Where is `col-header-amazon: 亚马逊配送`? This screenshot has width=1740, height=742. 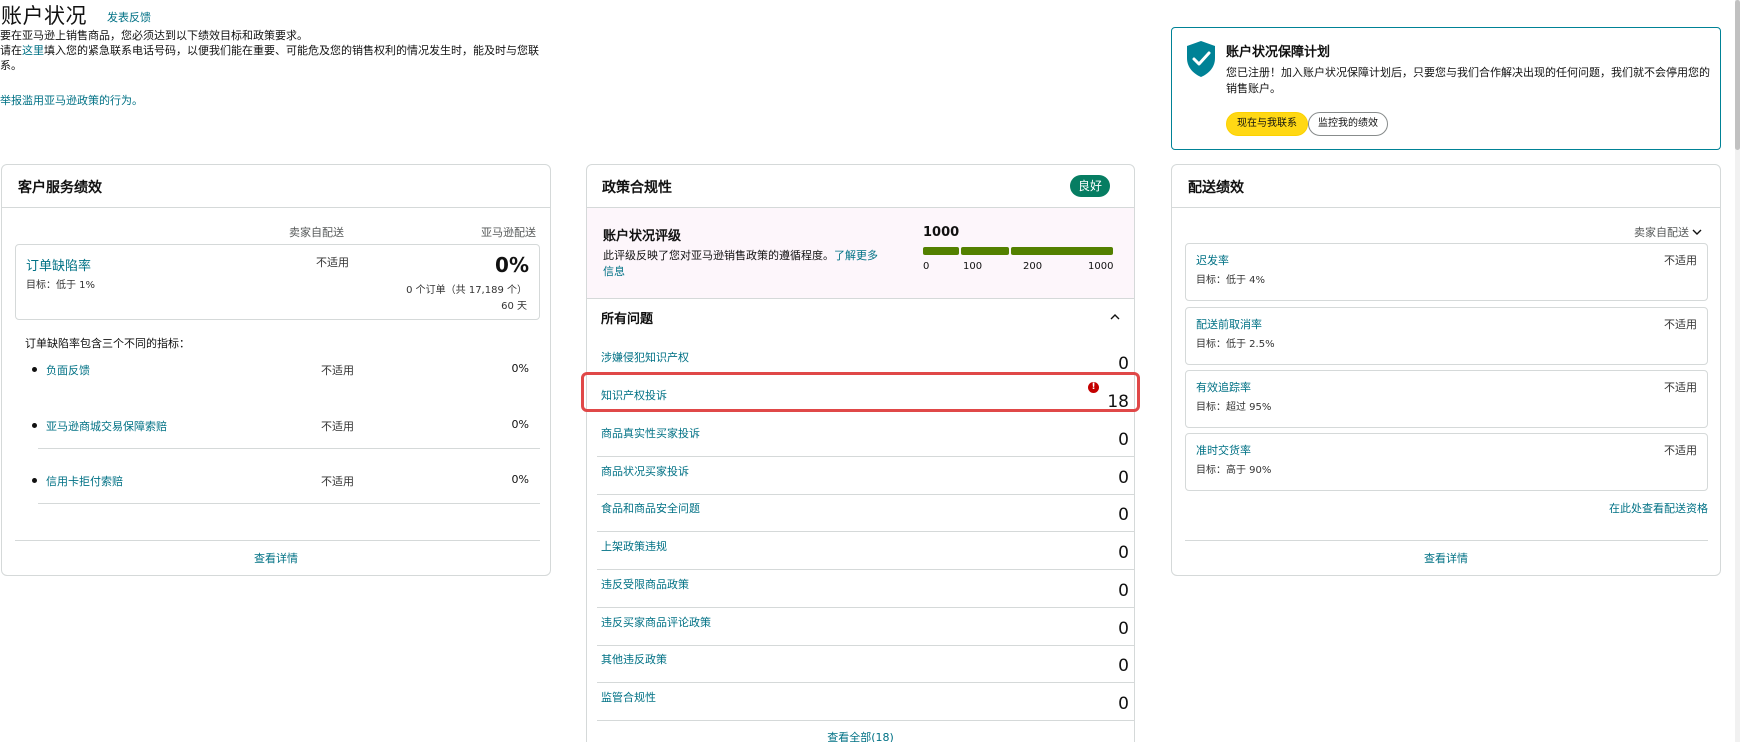
col-header-amazon: 亚马逊配送 is located at coordinates (508, 232).